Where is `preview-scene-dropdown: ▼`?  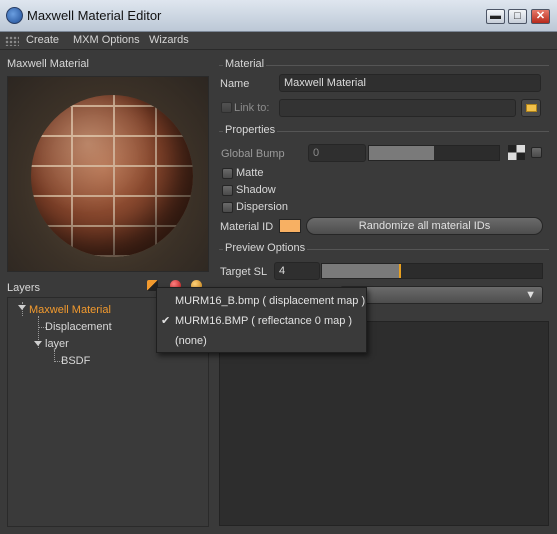
preview-scene-dropdown: ▼ is located at coordinates (441, 295).